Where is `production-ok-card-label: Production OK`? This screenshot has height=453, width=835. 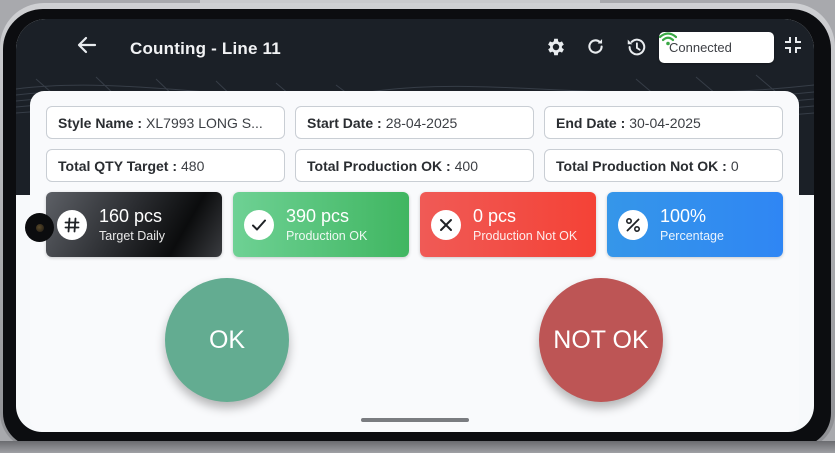 production-ok-card-label: Production OK is located at coordinates (327, 236).